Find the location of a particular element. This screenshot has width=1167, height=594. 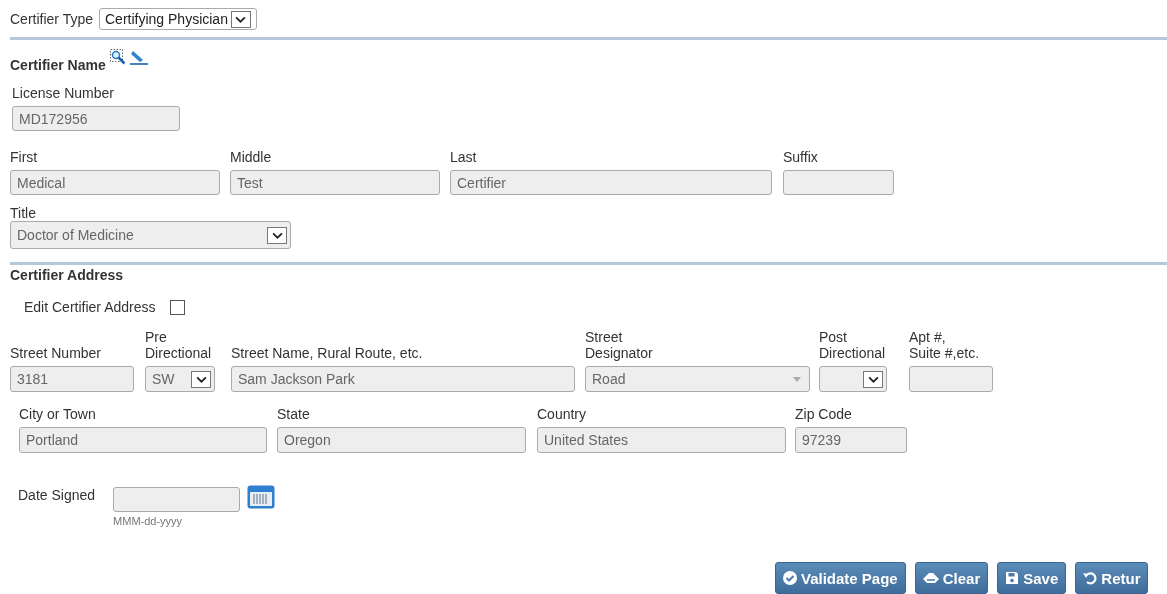

calendar-icon is located at coordinates (261, 497).